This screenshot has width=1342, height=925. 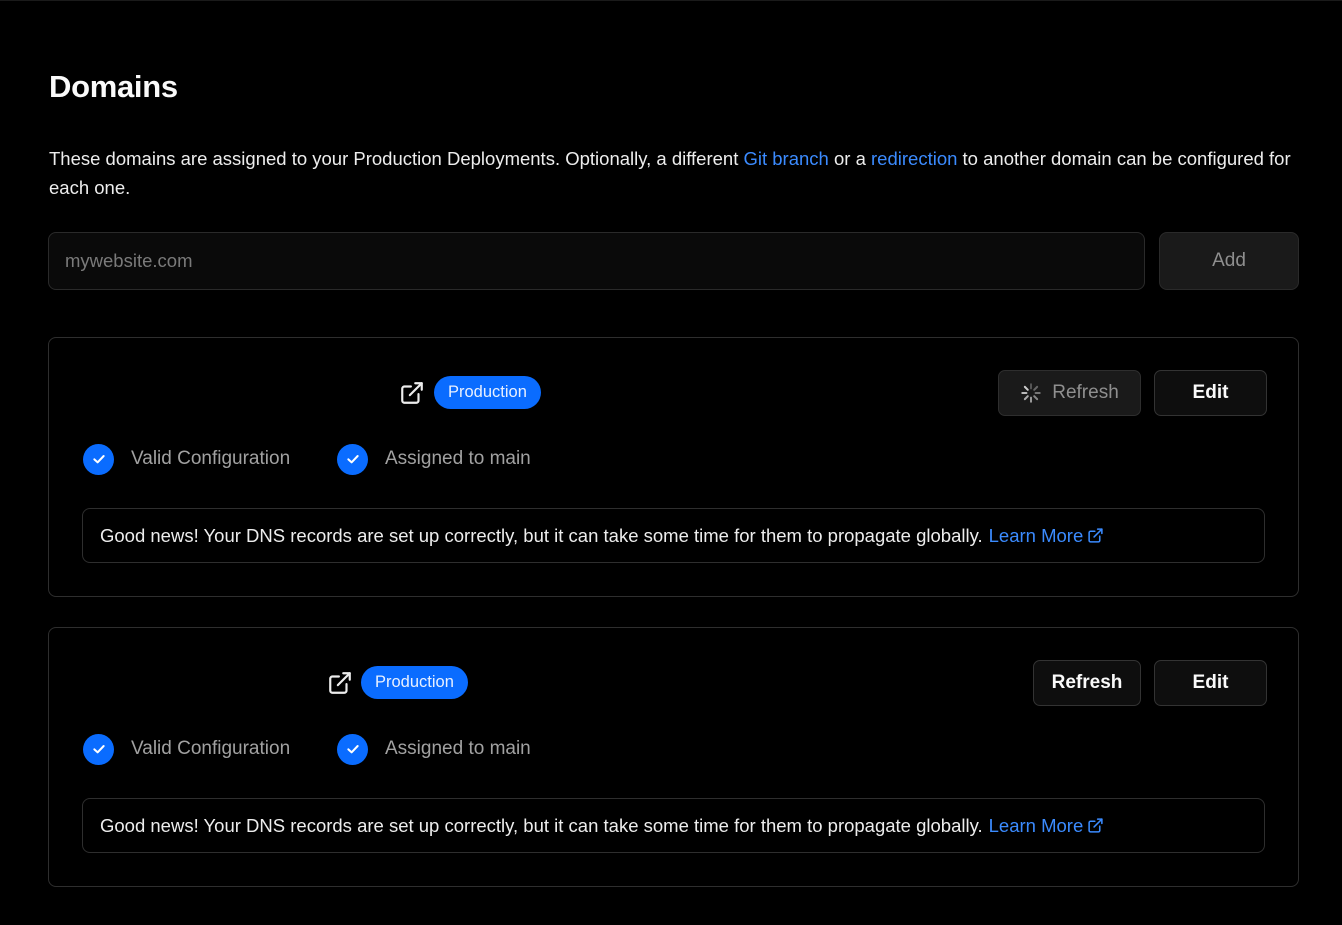 I want to click on domain-input, so click(x=596, y=261).